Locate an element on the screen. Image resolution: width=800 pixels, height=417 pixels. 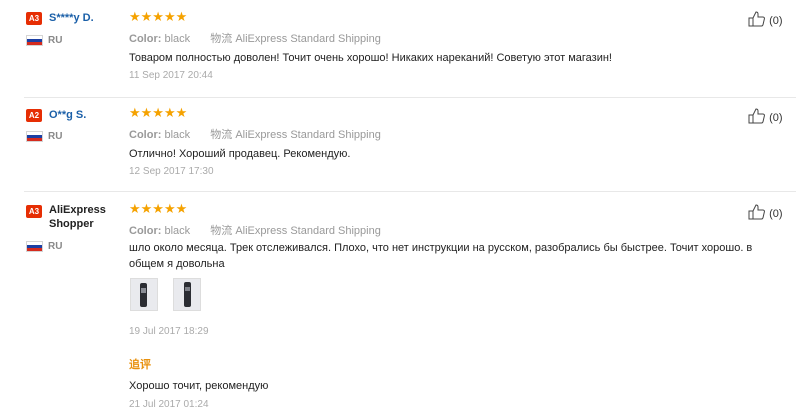
reviewer-name: S****y D. is located at coordinates (71, 18).